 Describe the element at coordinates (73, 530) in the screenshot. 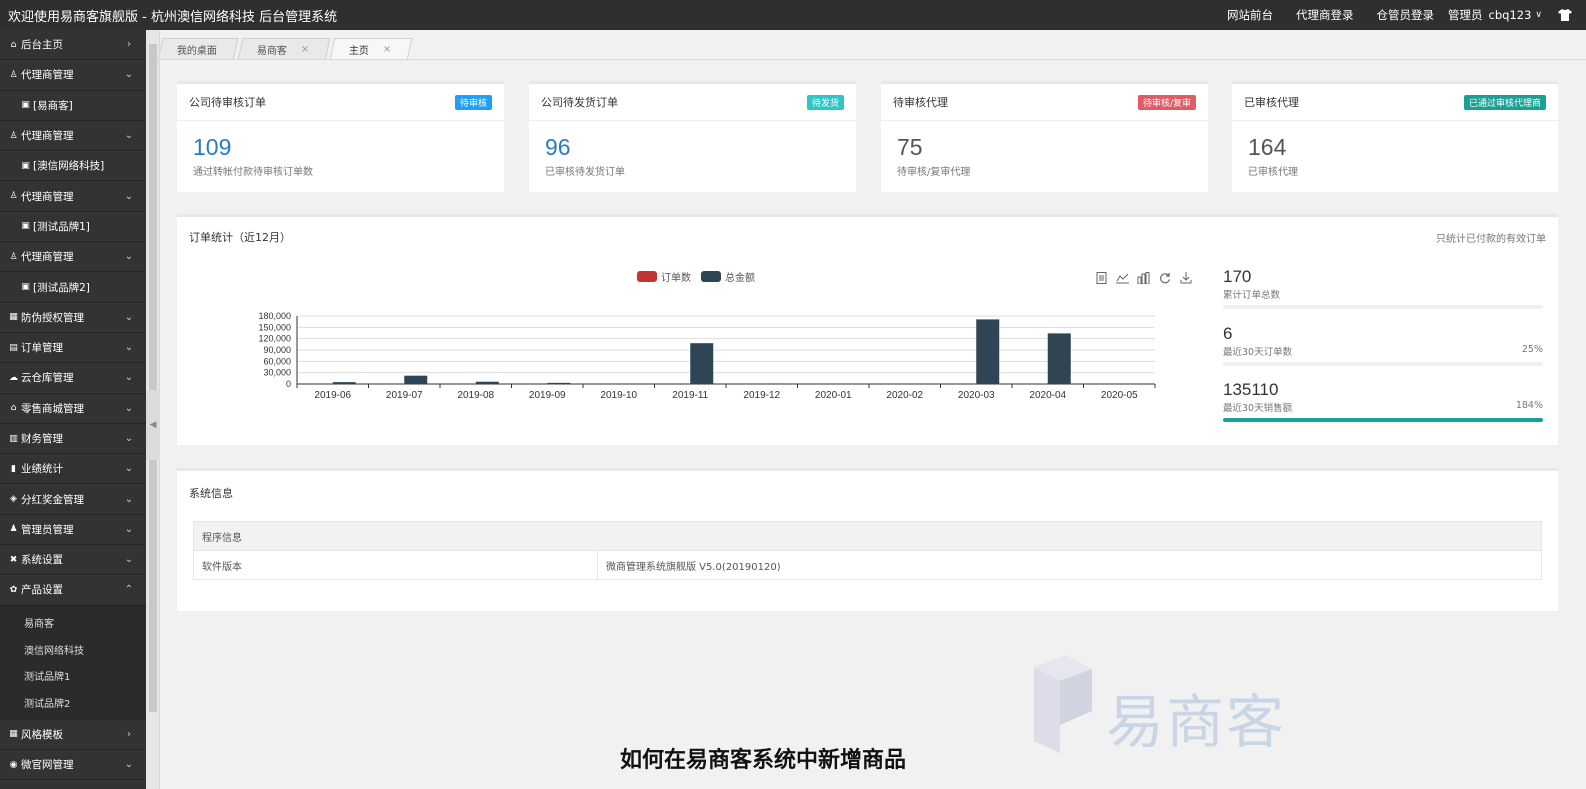

I see `sidebar-item: ♟ 管理员管理 ⌄` at that location.